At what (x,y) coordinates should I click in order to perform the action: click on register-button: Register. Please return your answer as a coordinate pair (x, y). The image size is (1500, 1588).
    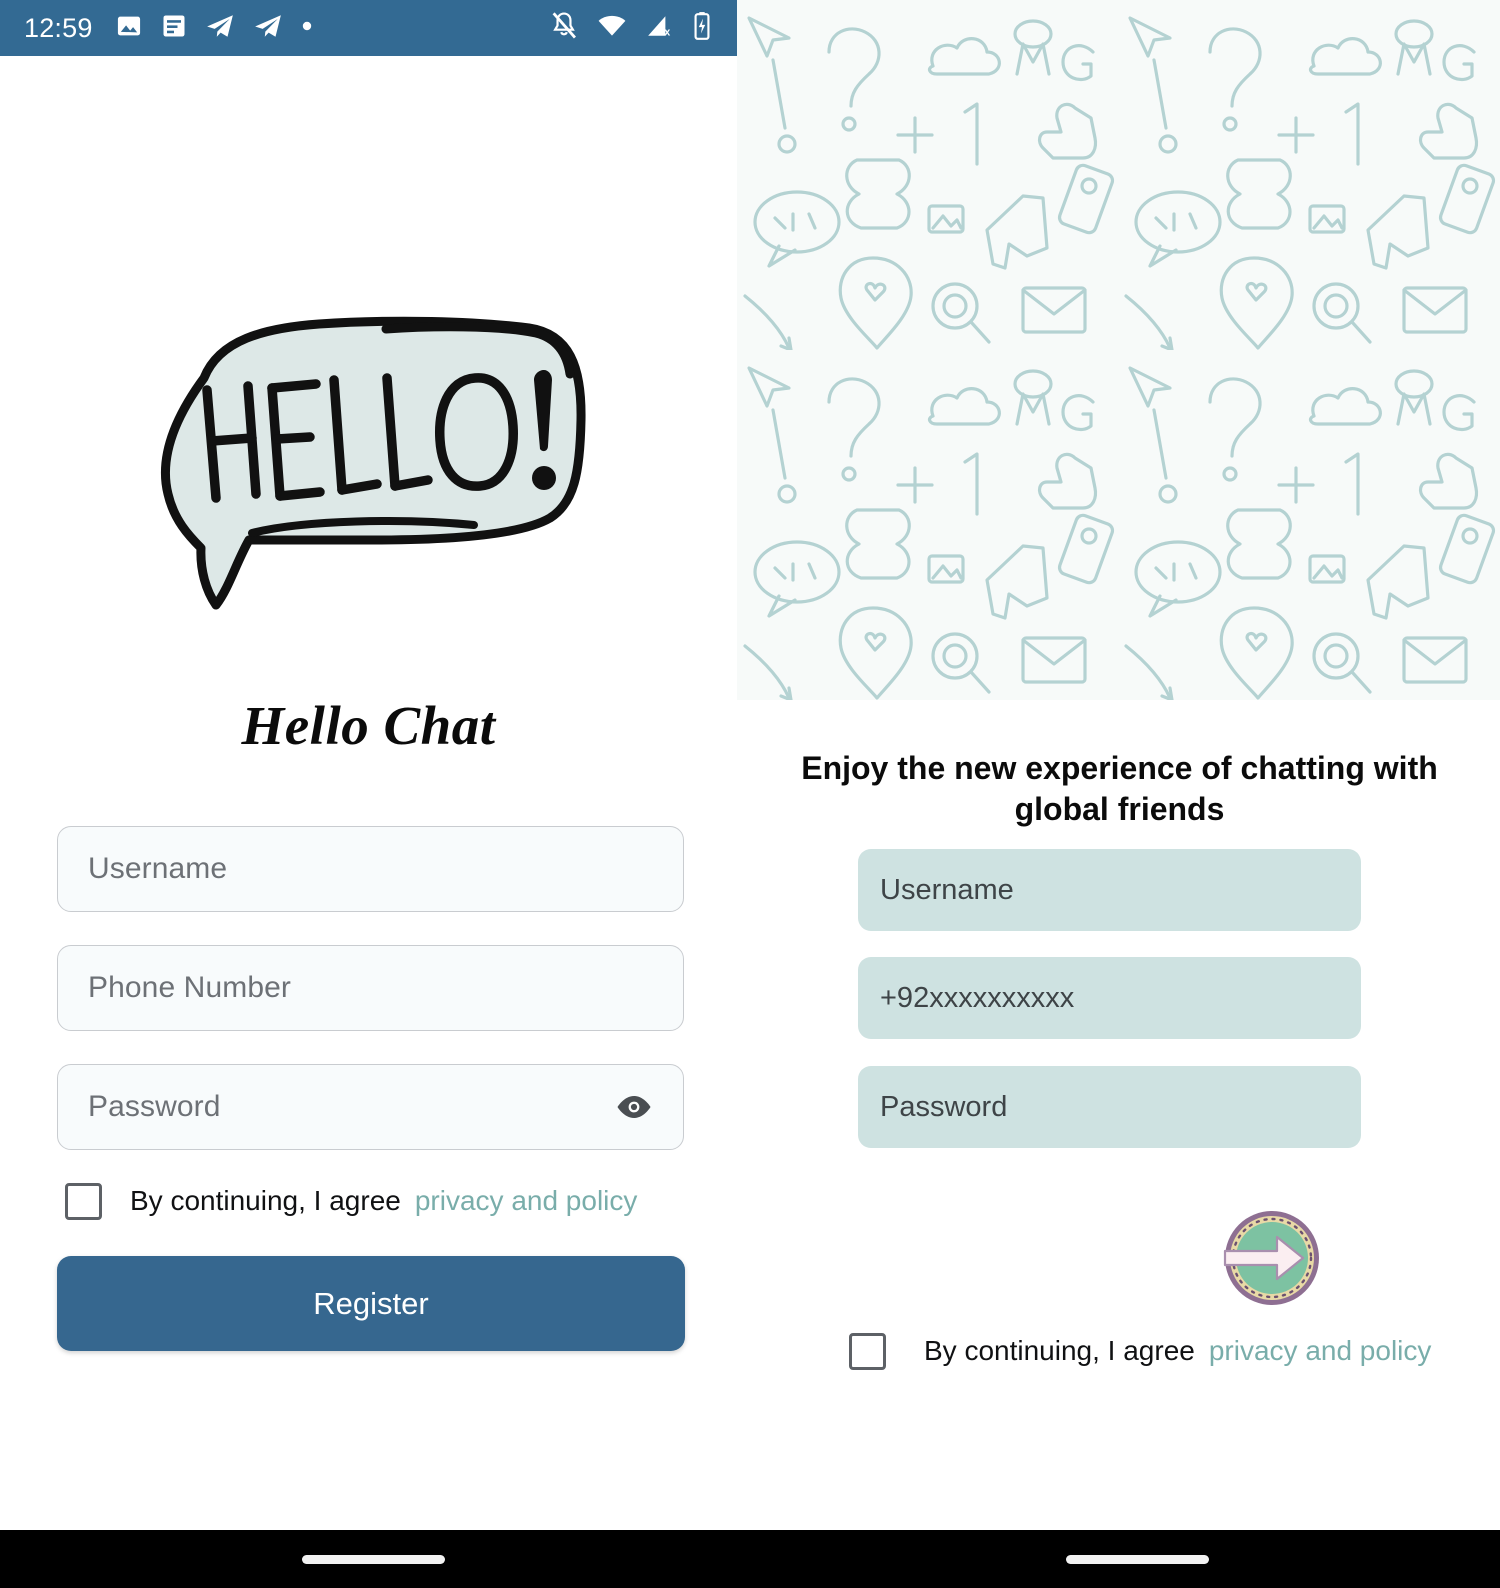
    Looking at the image, I should click on (371, 1303).